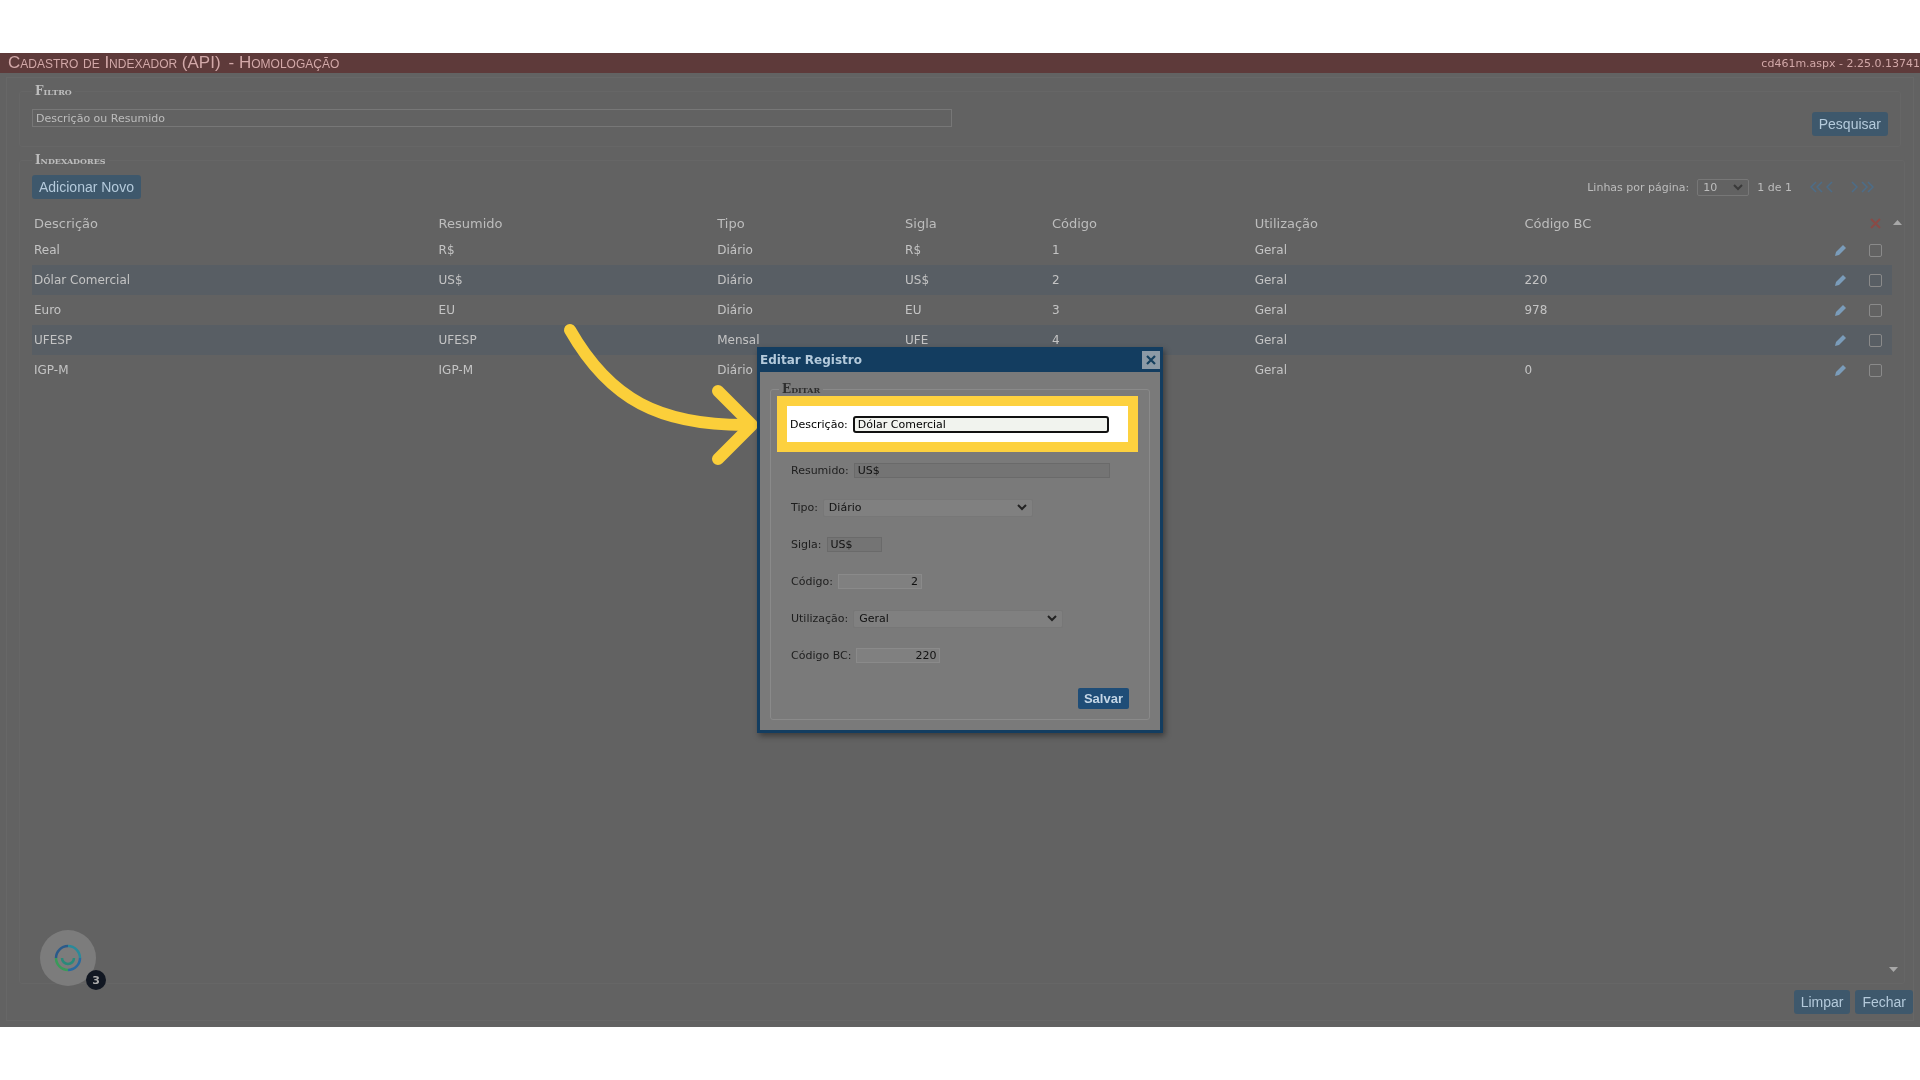  What do you see at coordinates (1074, 223) in the screenshot?
I see `codigo-header: Código` at bounding box center [1074, 223].